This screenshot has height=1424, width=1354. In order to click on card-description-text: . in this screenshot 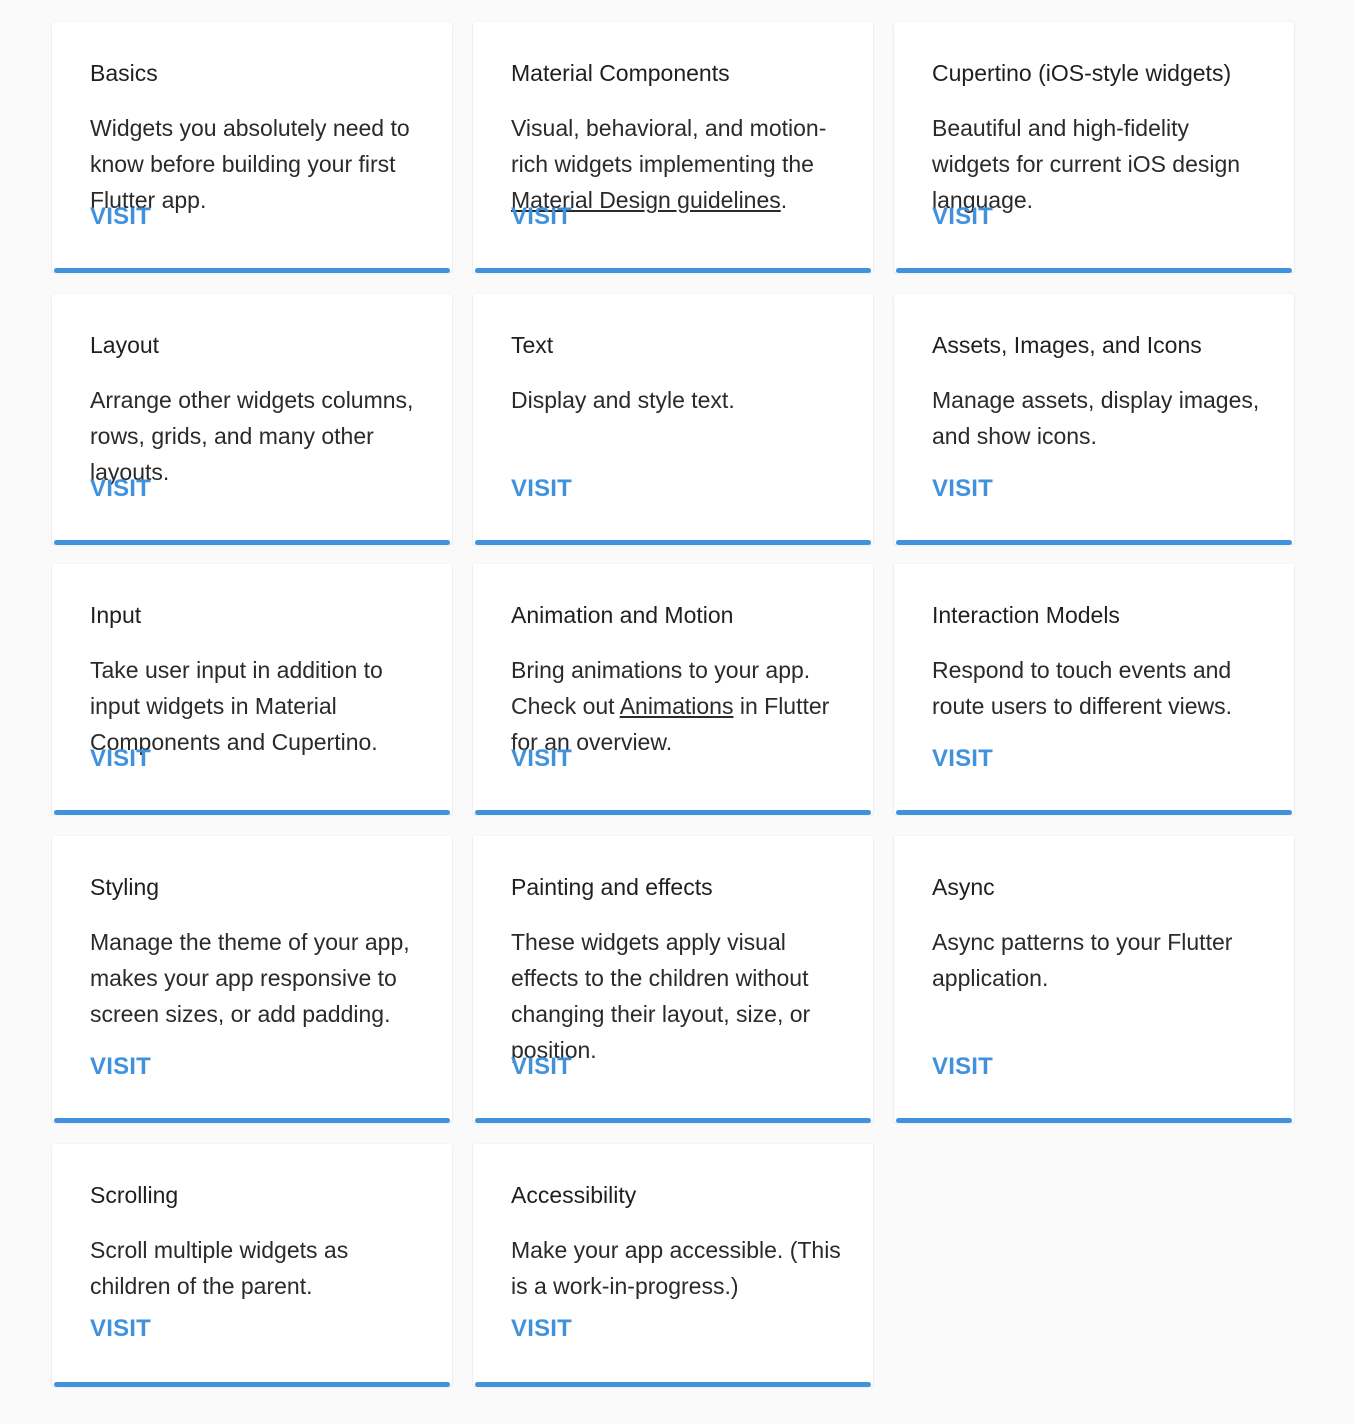, I will do `click(784, 200)`.